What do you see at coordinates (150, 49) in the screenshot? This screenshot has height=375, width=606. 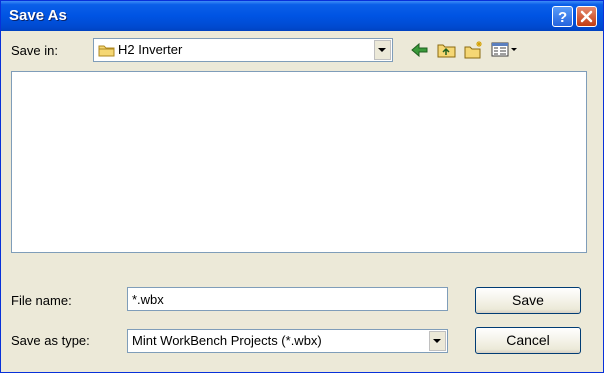 I see `current-folder-name: H2 Inverter` at bounding box center [150, 49].